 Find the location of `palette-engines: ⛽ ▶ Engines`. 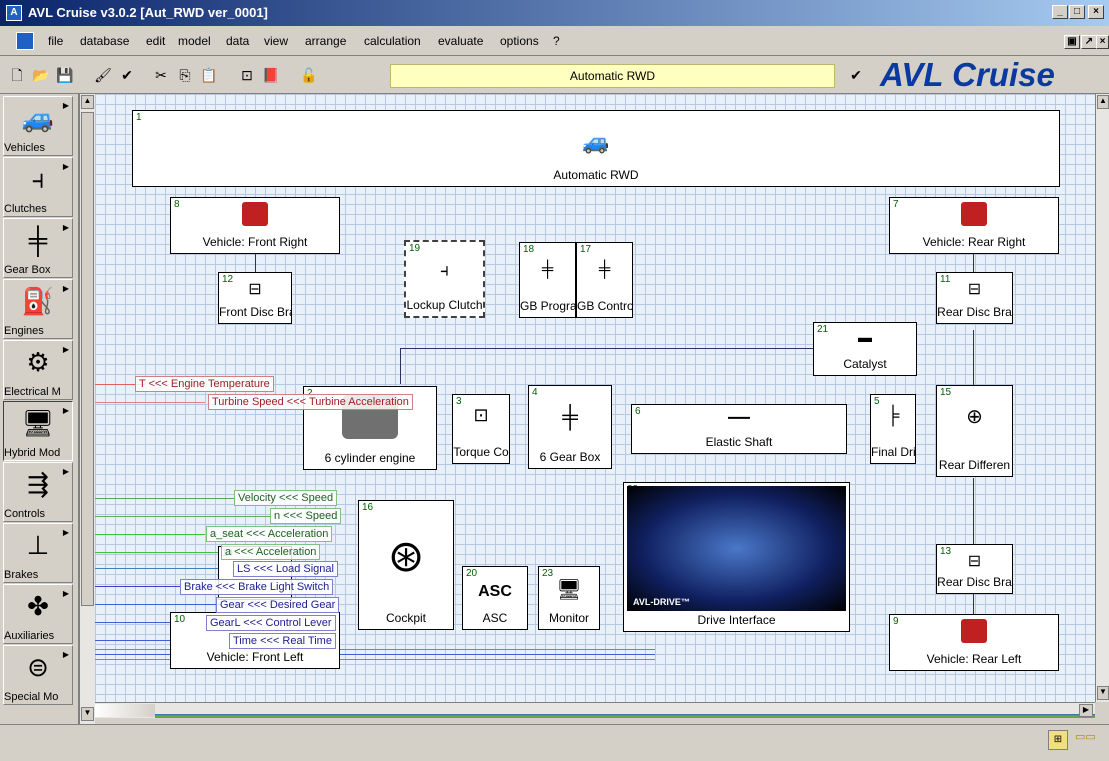

palette-engines: ⛽ ▶ Engines is located at coordinates (38, 309).